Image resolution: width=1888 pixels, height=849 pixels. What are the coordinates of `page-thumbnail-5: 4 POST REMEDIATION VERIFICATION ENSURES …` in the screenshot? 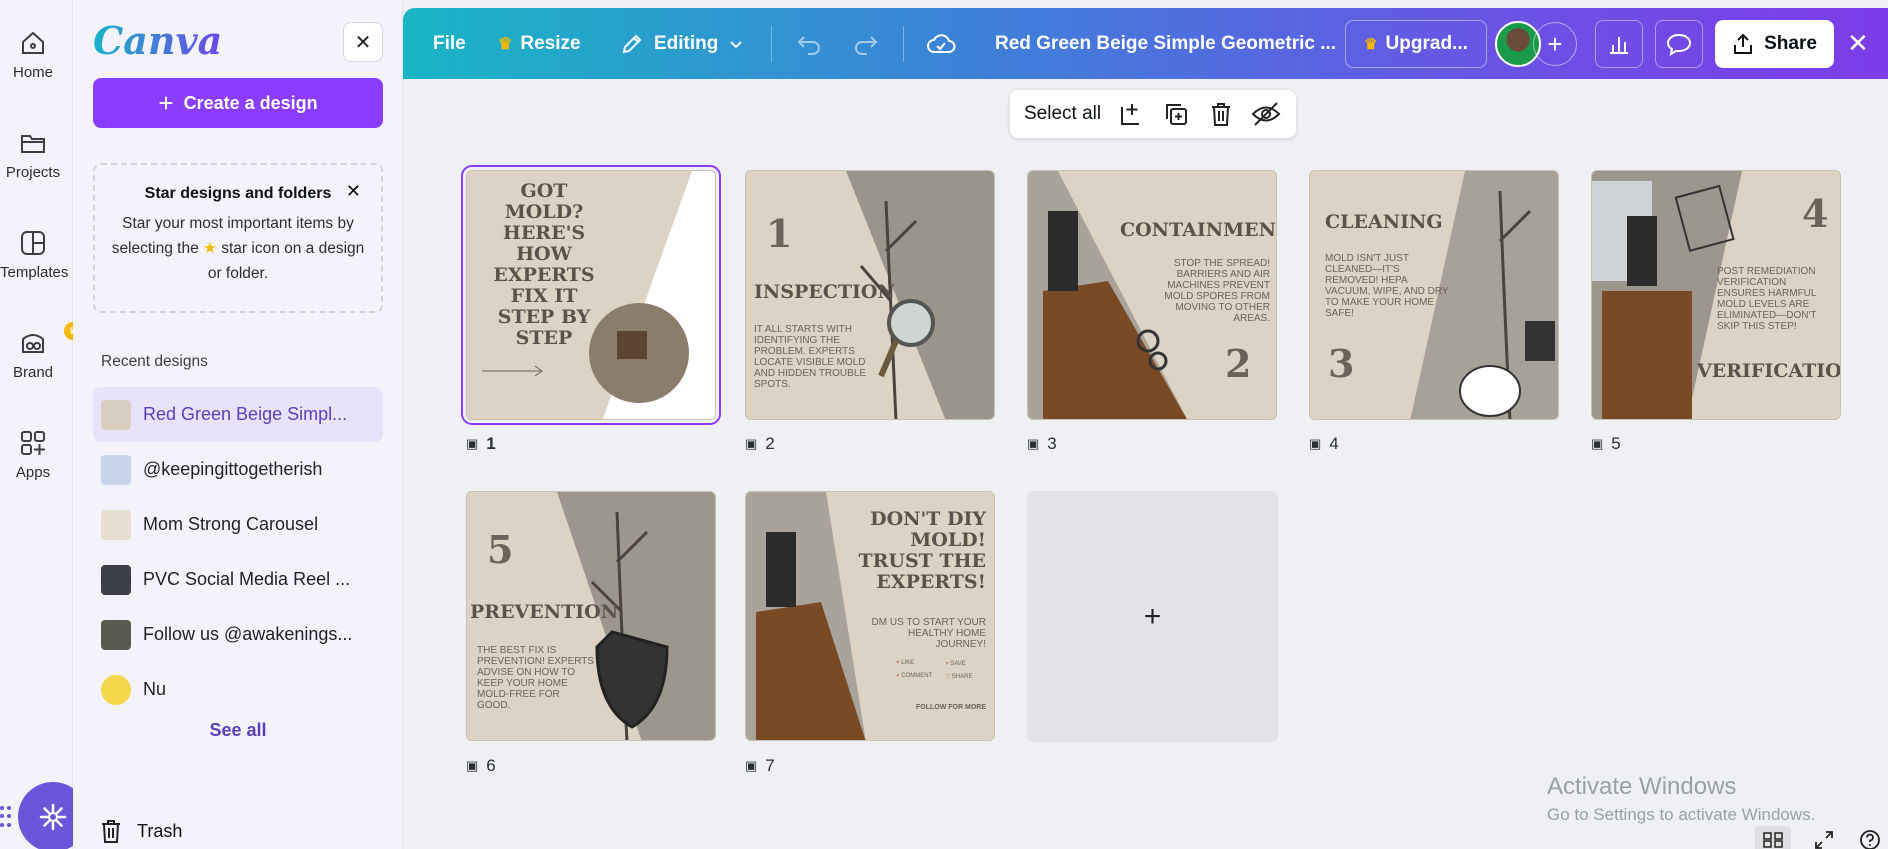 It's located at (1716, 295).